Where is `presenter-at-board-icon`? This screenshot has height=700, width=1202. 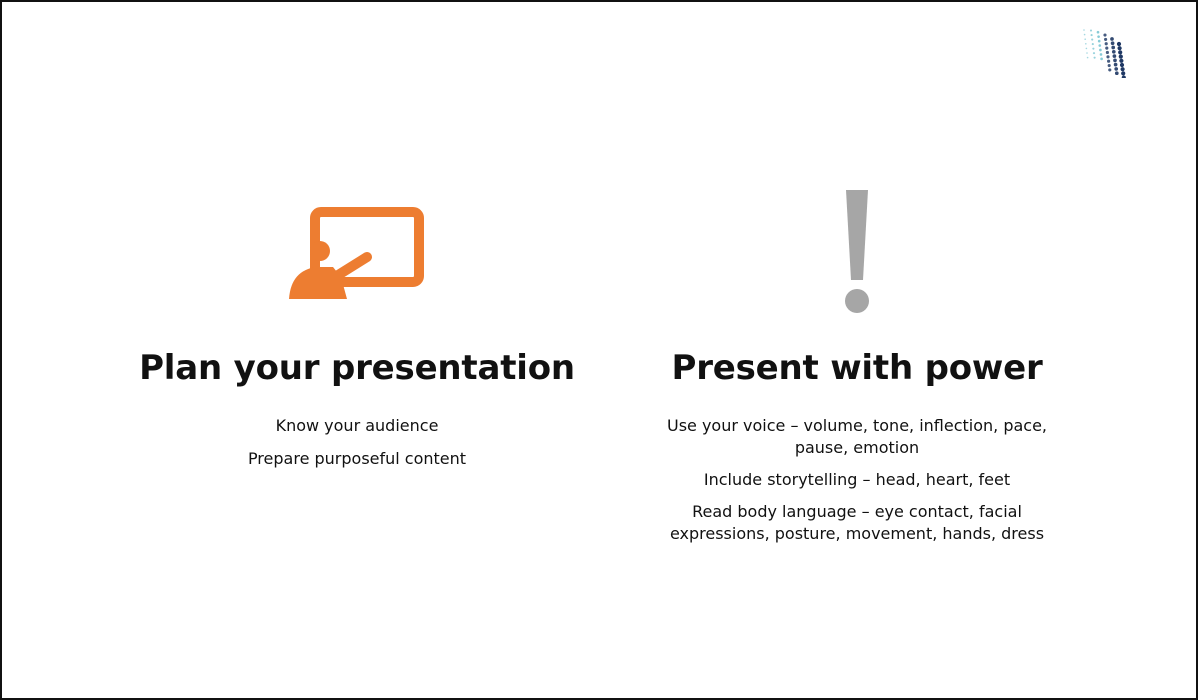 presenter-at-board-icon is located at coordinates (356, 253).